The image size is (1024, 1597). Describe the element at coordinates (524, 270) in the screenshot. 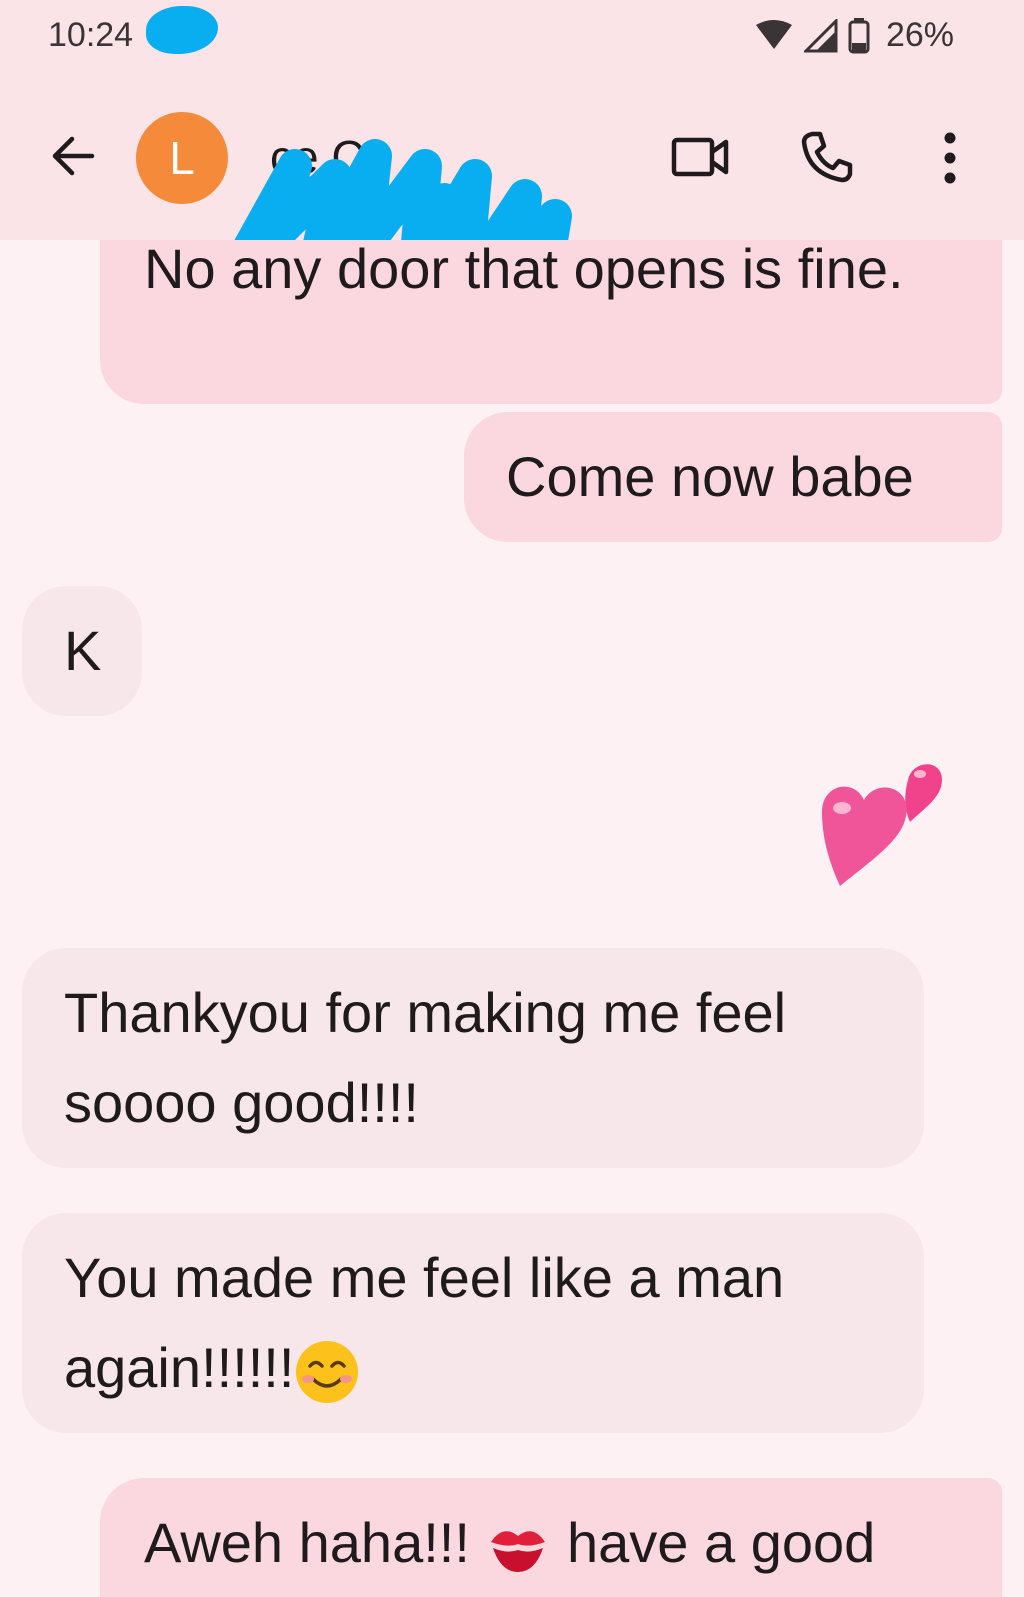

I see `message-text: No any door that opens is fine.` at that location.